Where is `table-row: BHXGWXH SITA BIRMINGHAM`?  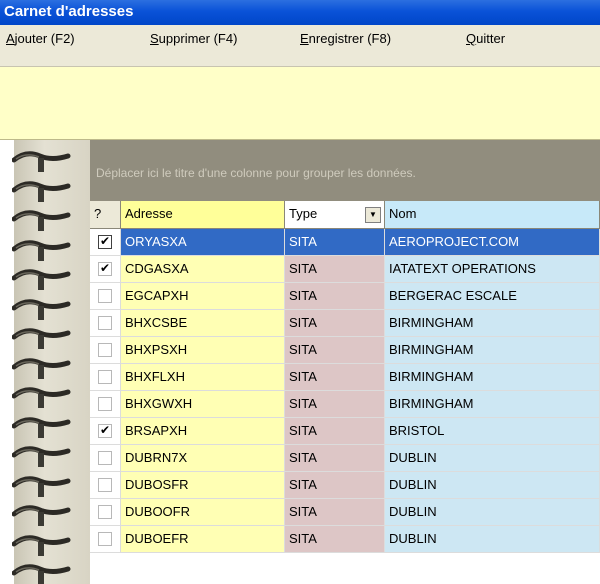 table-row: BHXGWXH SITA BIRMINGHAM is located at coordinates (345, 404).